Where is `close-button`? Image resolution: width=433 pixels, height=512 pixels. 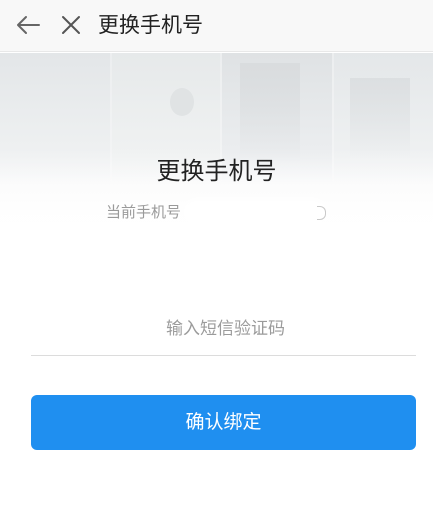 close-button is located at coordinates (71, 25).